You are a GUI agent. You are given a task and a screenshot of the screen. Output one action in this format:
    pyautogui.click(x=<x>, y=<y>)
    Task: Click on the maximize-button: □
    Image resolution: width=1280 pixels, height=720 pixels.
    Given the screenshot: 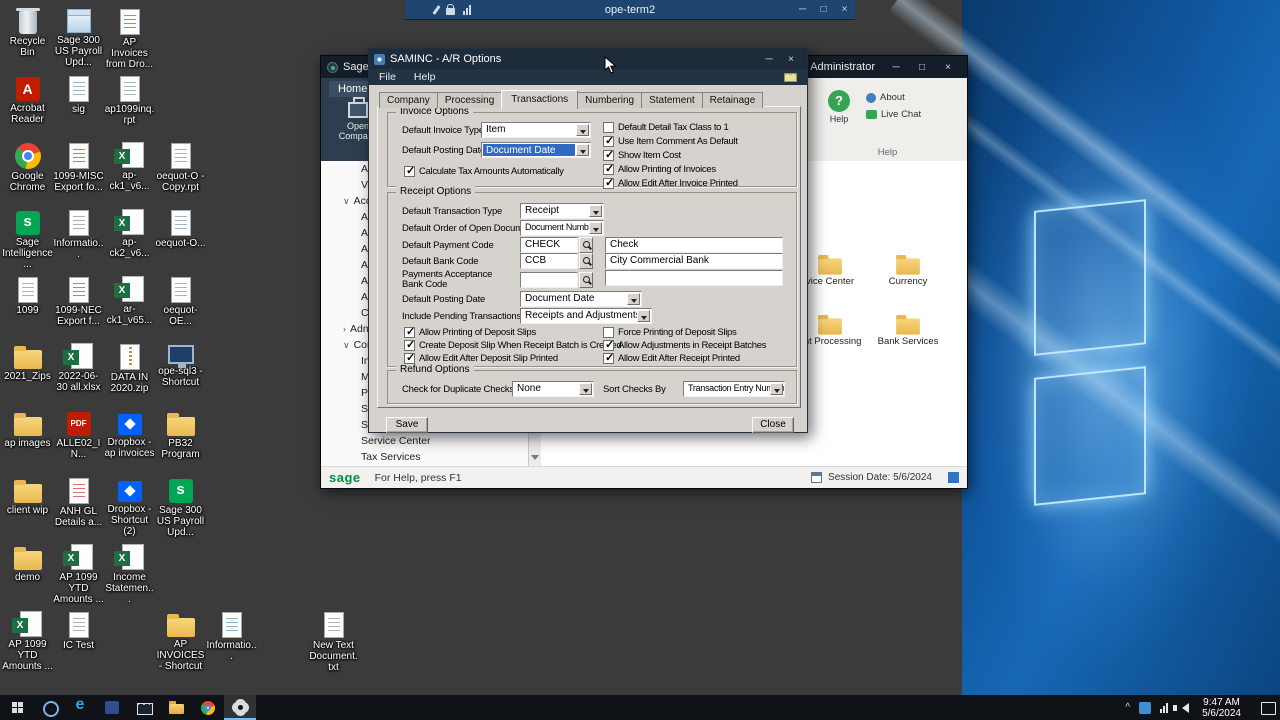 What is the action you would take?
    pyautogui.click(x=922, y=67)
    